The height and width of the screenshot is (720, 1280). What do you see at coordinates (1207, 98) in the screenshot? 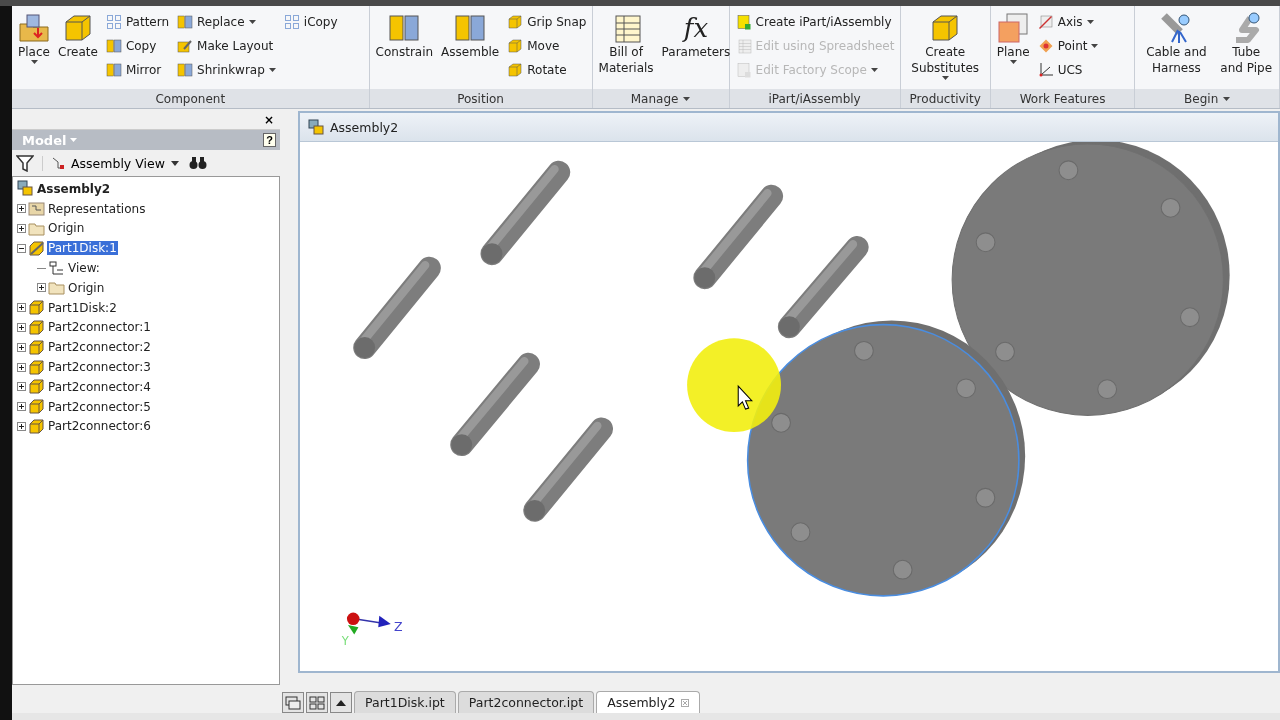
I see `group-label: Begin` at bounding box center [1207, 98].